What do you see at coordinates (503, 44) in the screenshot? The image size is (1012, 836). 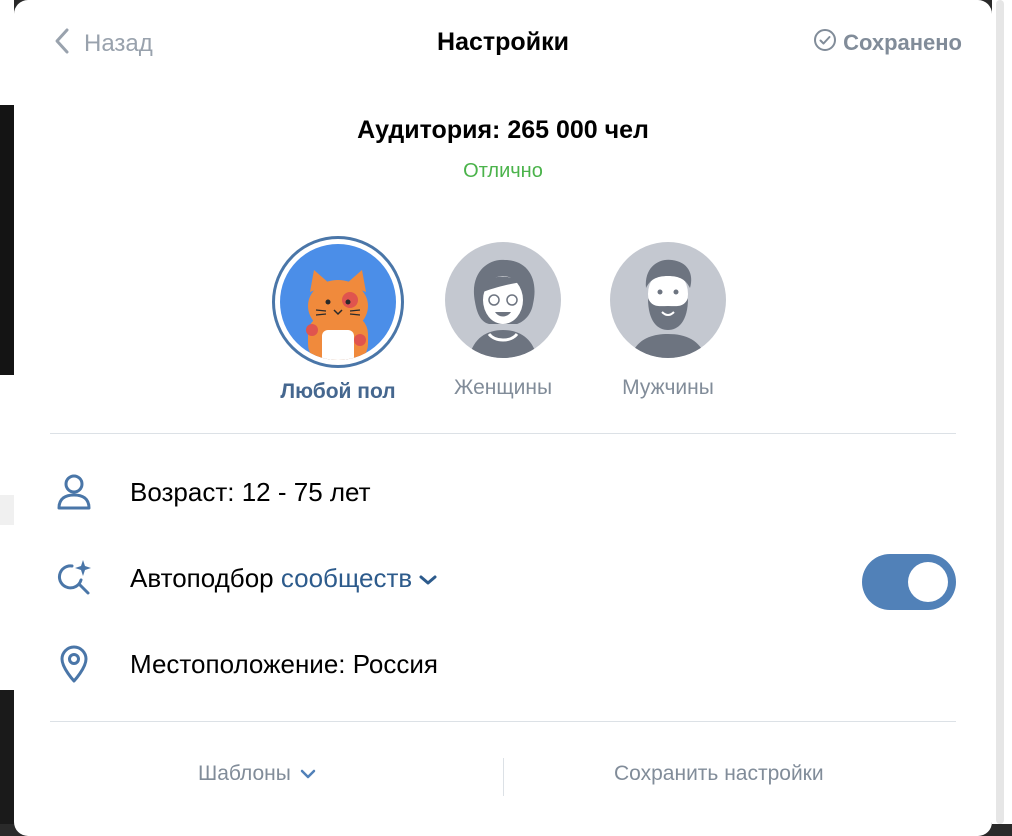 I see `modal-header: Назад Настройки Сохранено` at bounding box center [503, 44].